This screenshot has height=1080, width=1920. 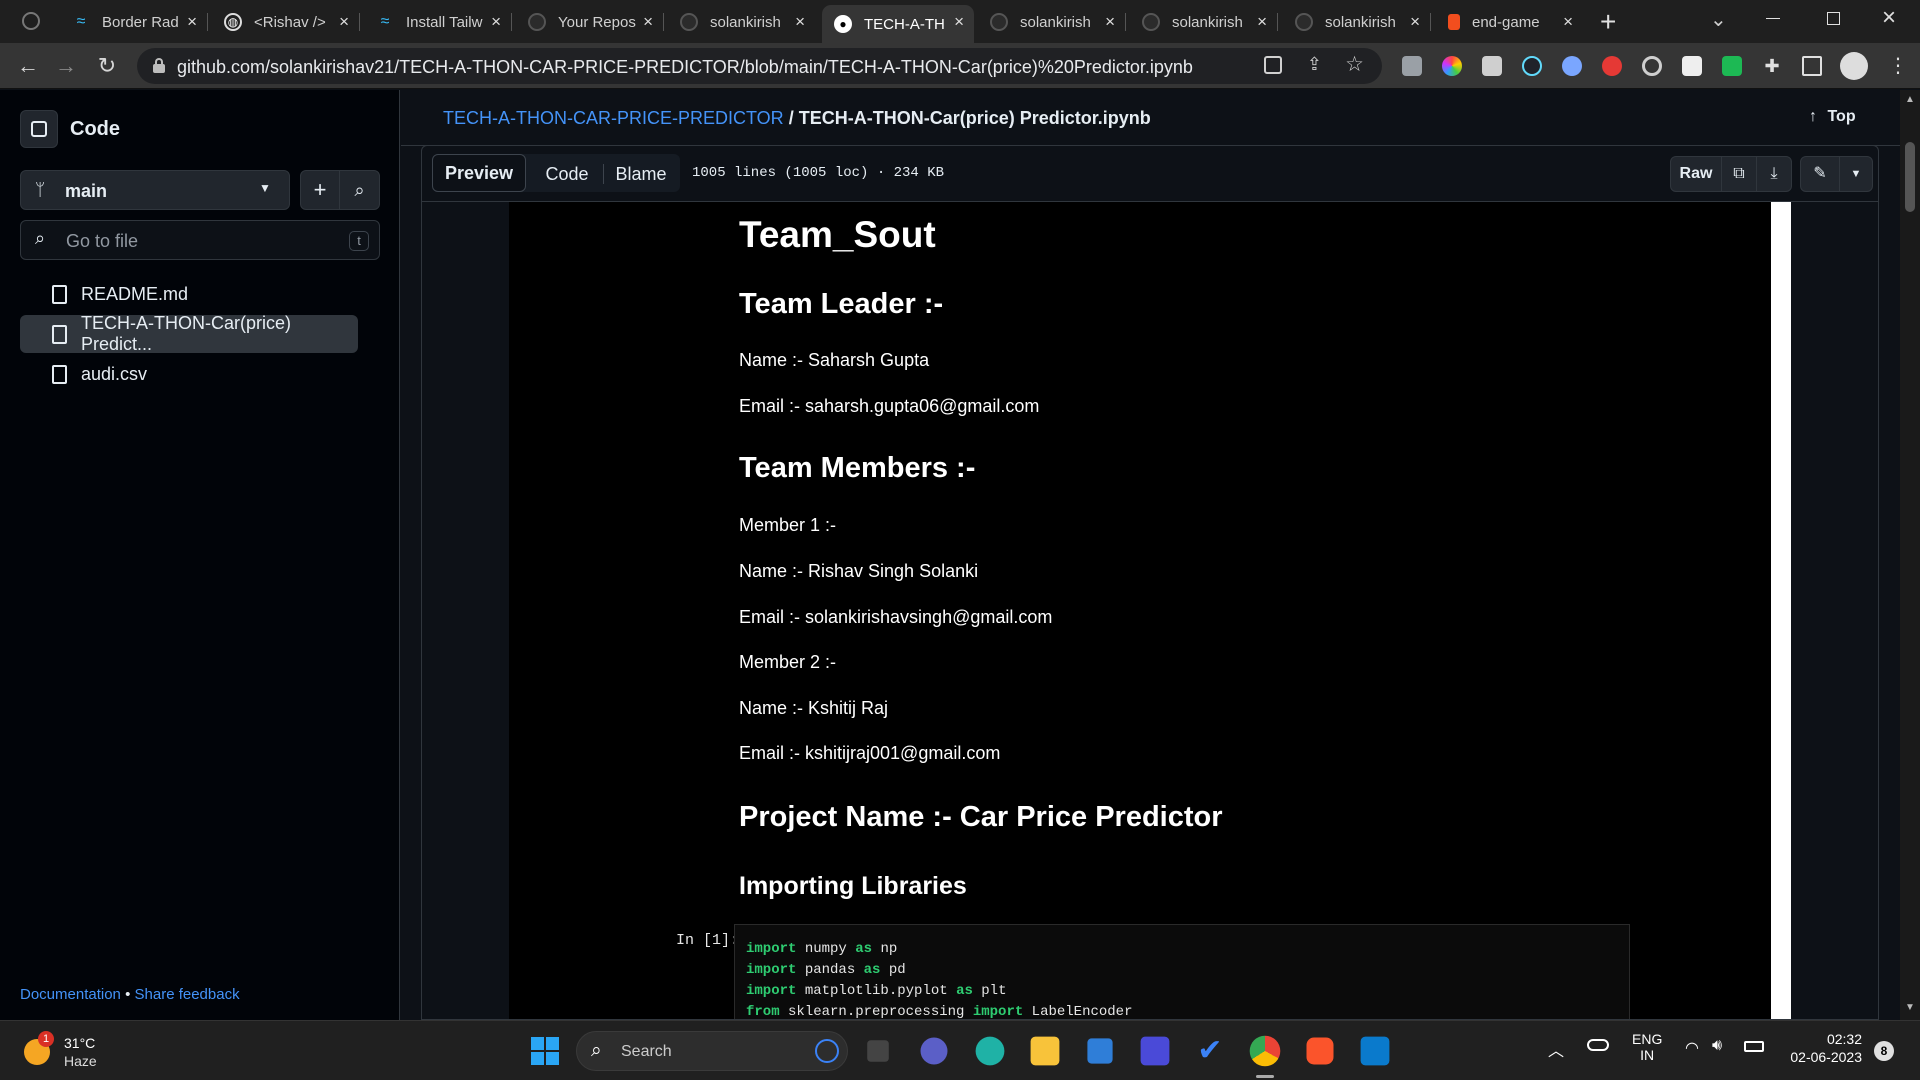 I want to click on color-picker-extension-icon, so click(x=1452, y=66).